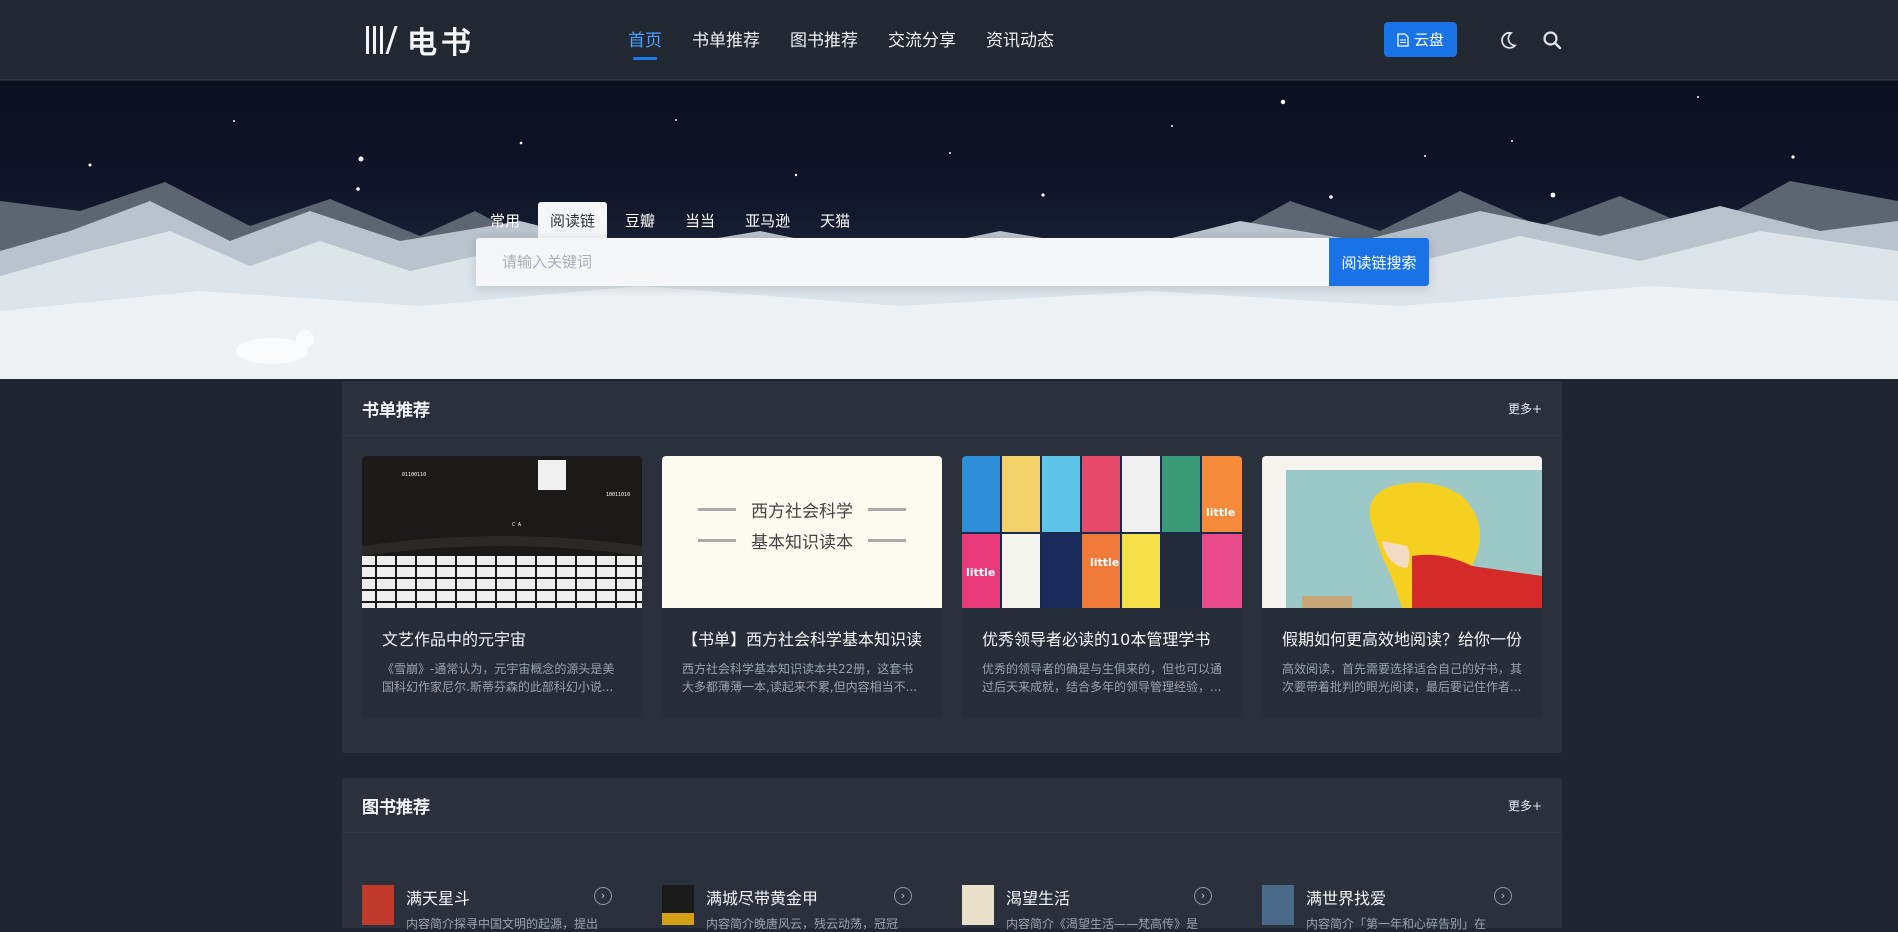  Describe the element at coordinates (922, 40) in the screenshot. I see `nav-community: 交流分享` at that location.